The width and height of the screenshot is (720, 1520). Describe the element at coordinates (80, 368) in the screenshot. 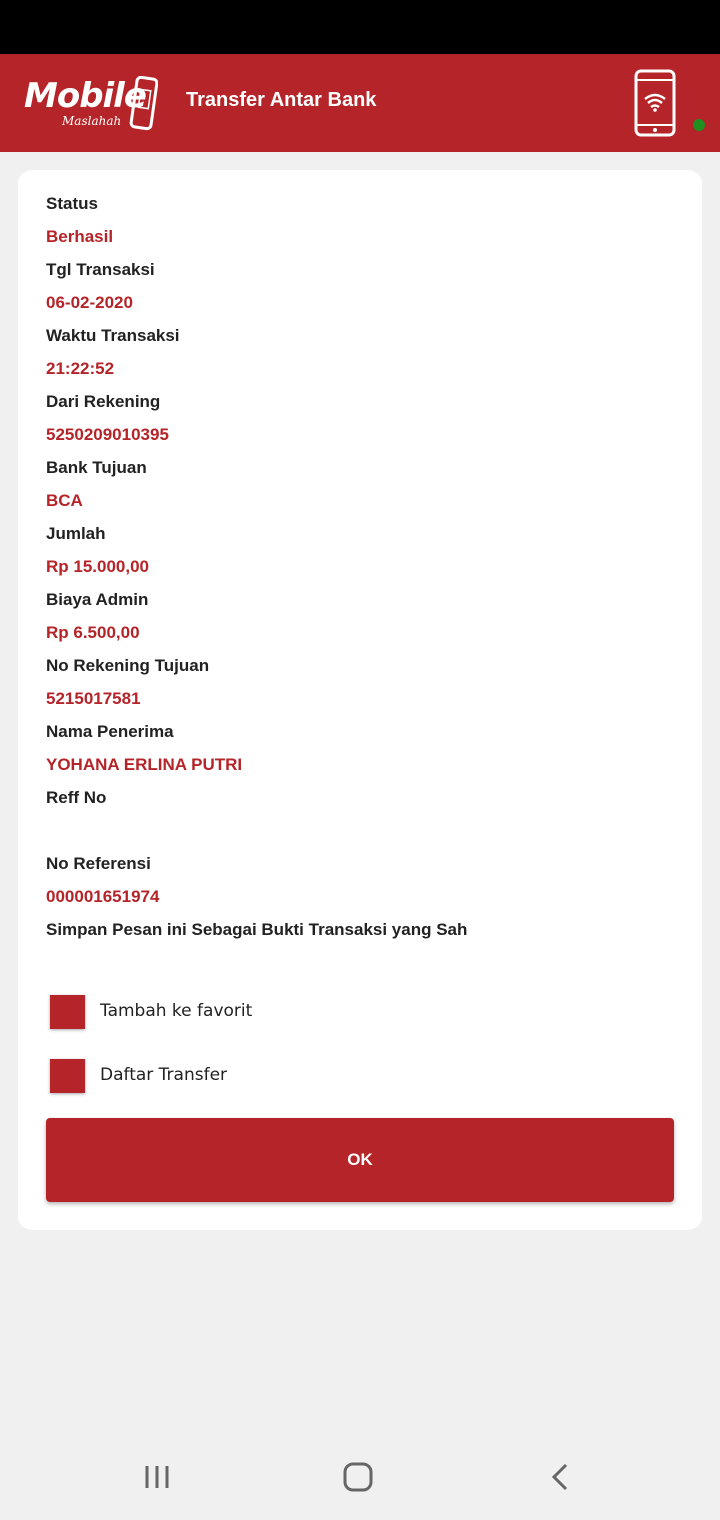

I see `time-value: 21:22:52` at that location.